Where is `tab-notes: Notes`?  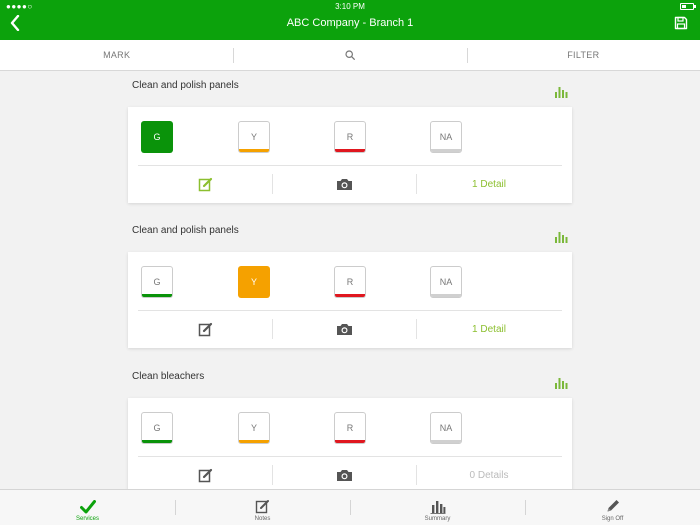
tab-notes: Notes is located at coordinates (262, 507).